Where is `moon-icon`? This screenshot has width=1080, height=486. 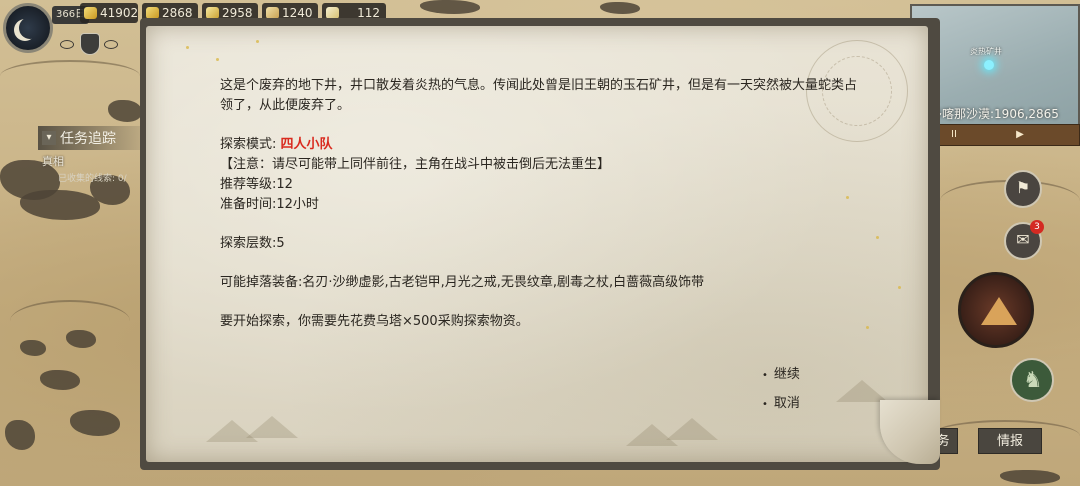 moon-icon is located at coordinates (30, 28).